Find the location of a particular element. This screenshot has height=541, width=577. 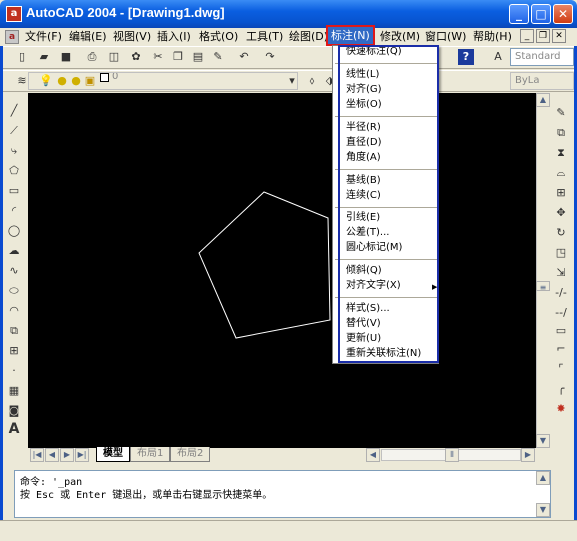

break-point-icon: ▭ is located at coordinates (561, 331).